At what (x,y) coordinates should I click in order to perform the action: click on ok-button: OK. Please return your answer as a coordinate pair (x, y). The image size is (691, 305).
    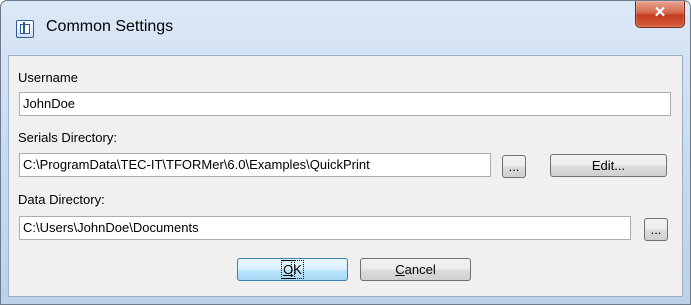
    Looking at the image, I should click on (292, 269).